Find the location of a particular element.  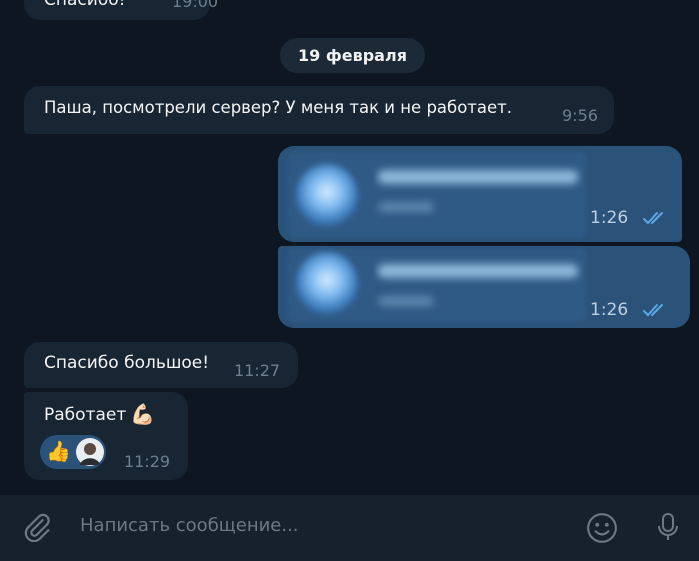

message-text: Работает is located at coordinates (85, 415).